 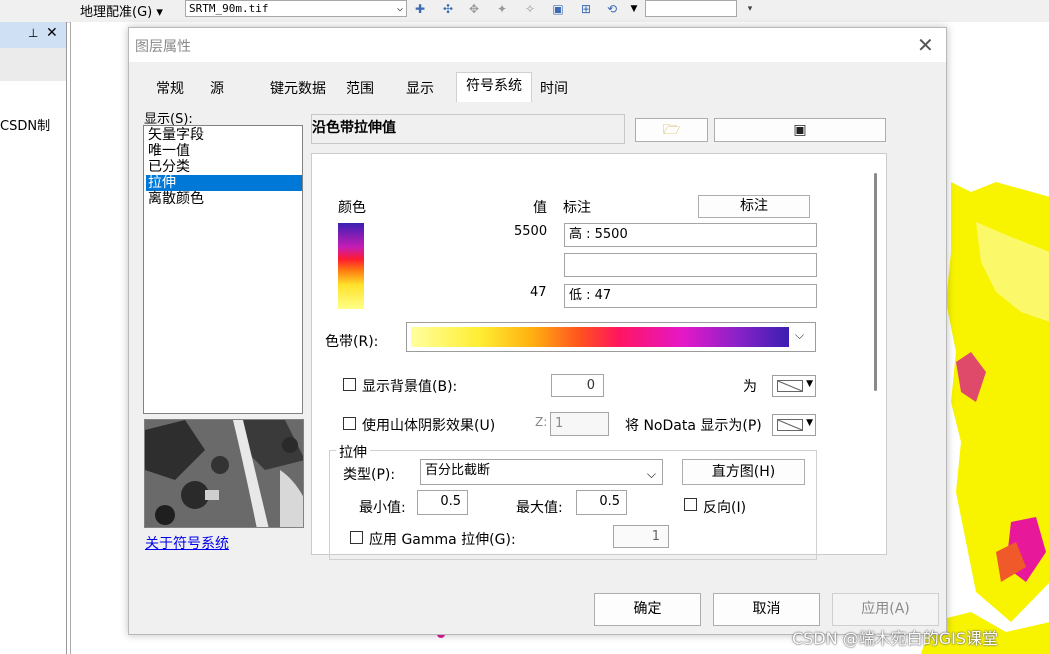 I want to click on high-value: 5500, so click(x=531, y=231).